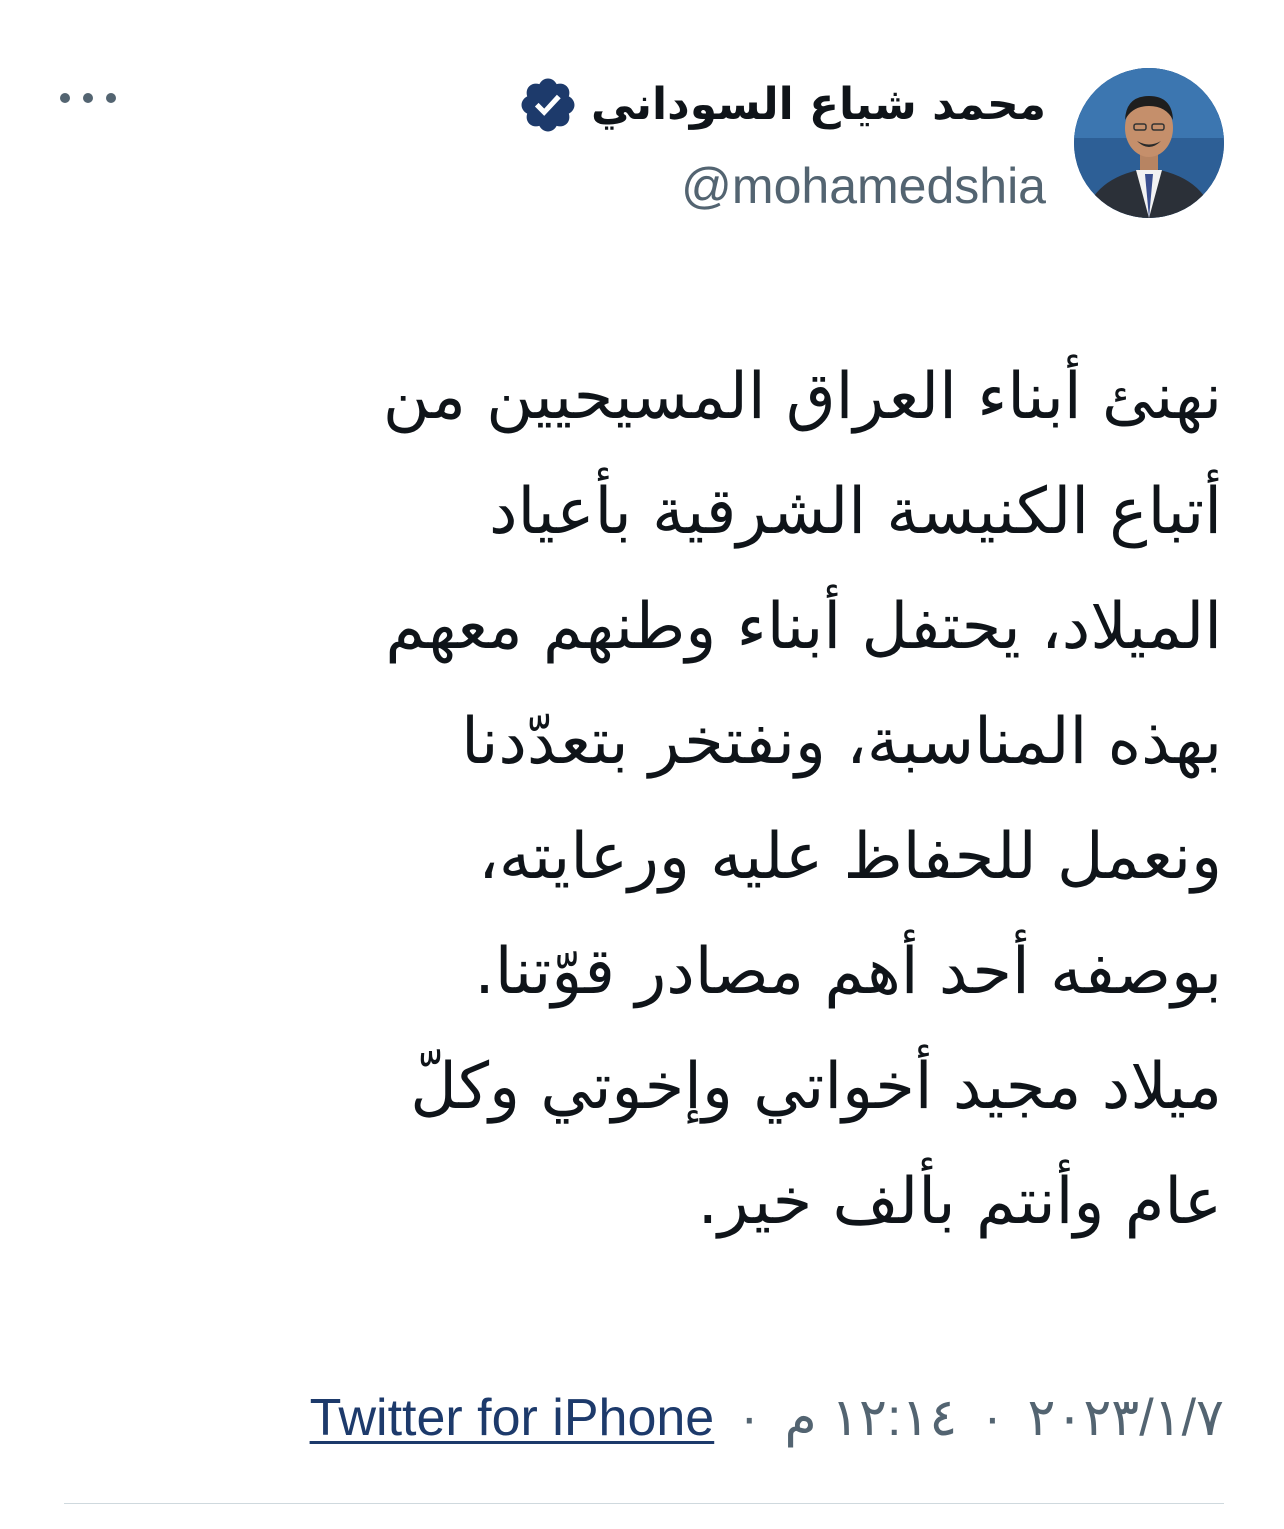 Image resolution: width=1284 pixels, height=1529 pixels. What do you see at coordinates (803, 627) in the screenshot?
I see `tweet-line: الميلاد، يحتفل أبناء وطنهم معهم` at bounding box center [803, 627].